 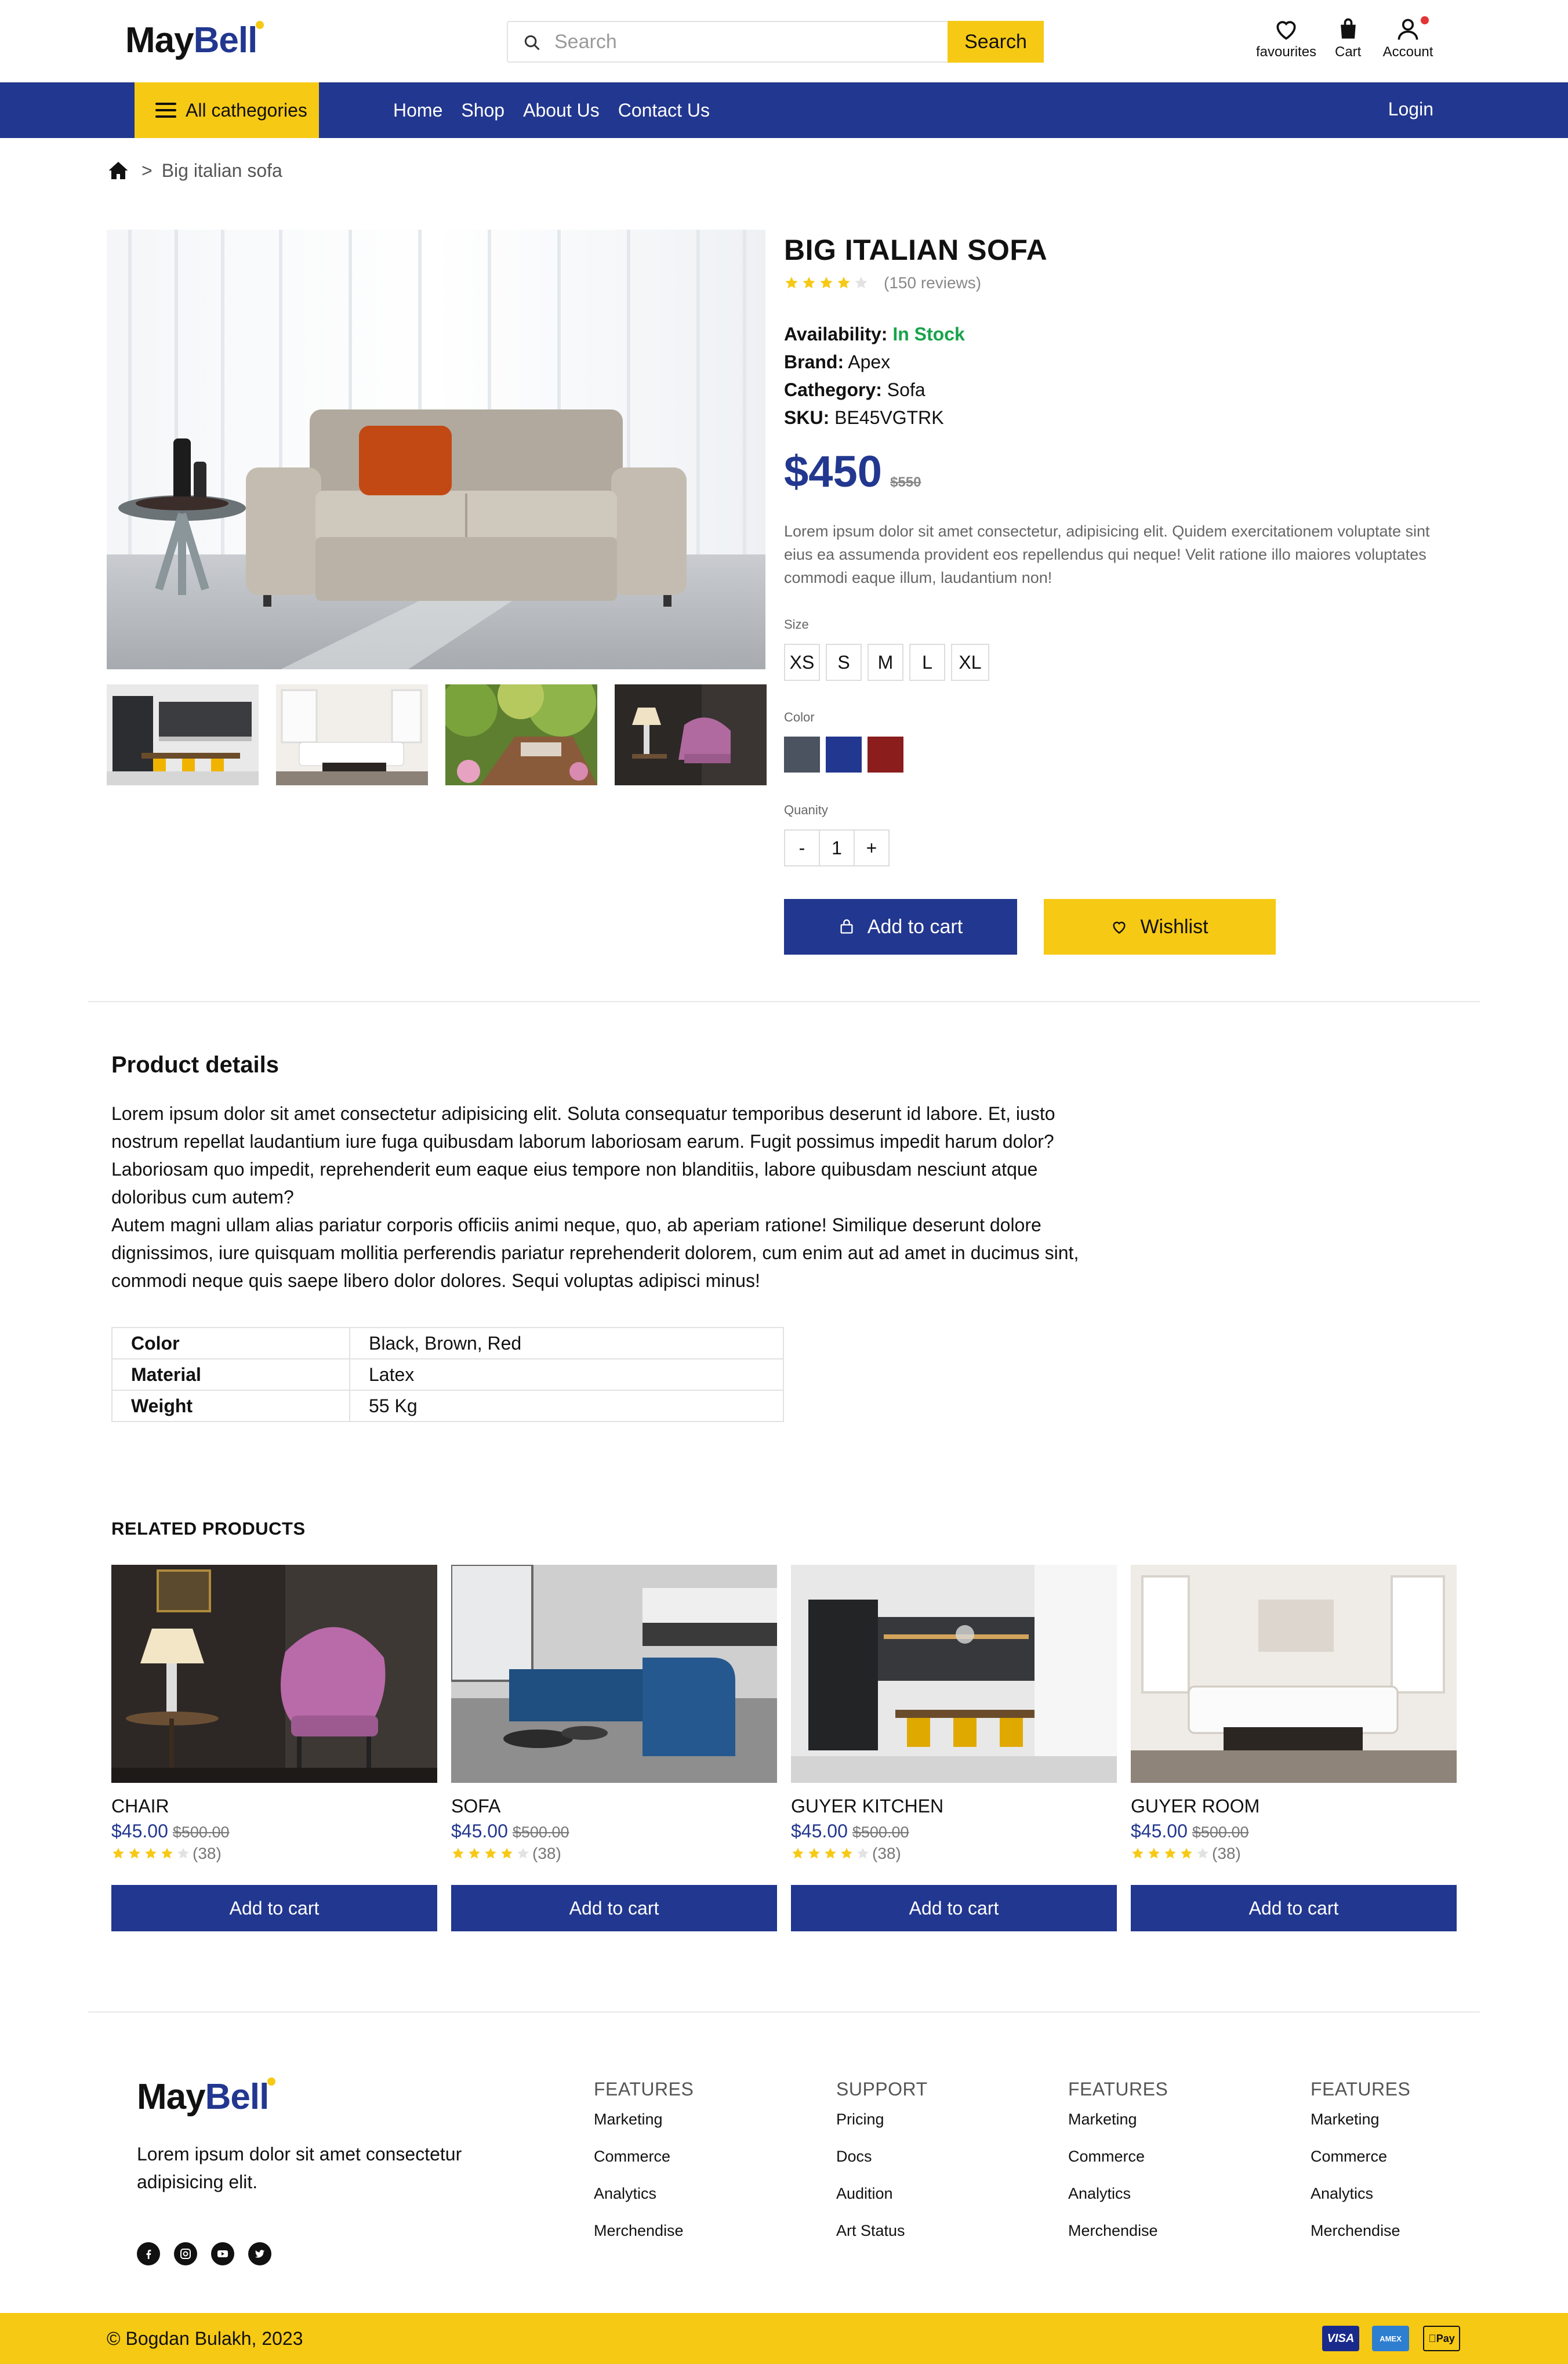 What do you see at coordinates (1408, 30) in the screenshot?
I see `user-icon` at bounding box center [1408, 30].